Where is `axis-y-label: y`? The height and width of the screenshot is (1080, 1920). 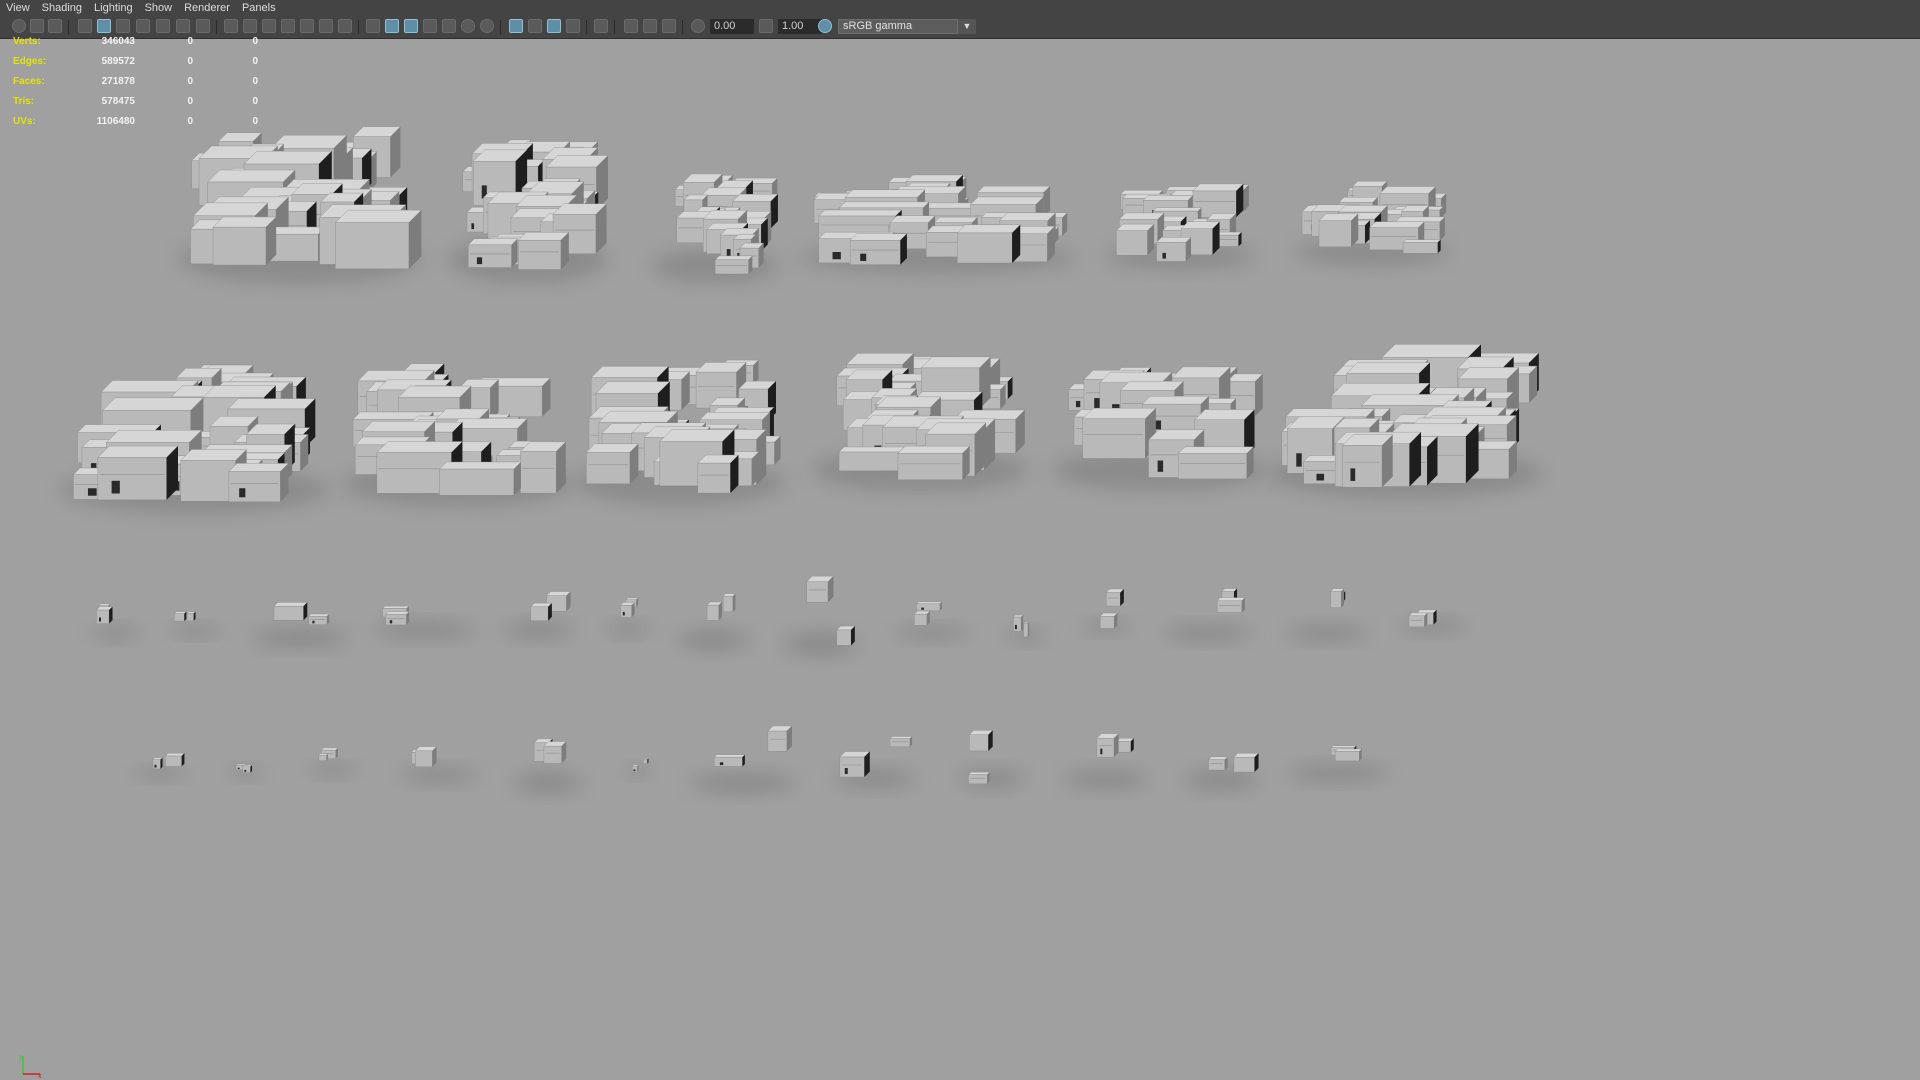
axis-y-label: y is located at coordinates (21, 1057).